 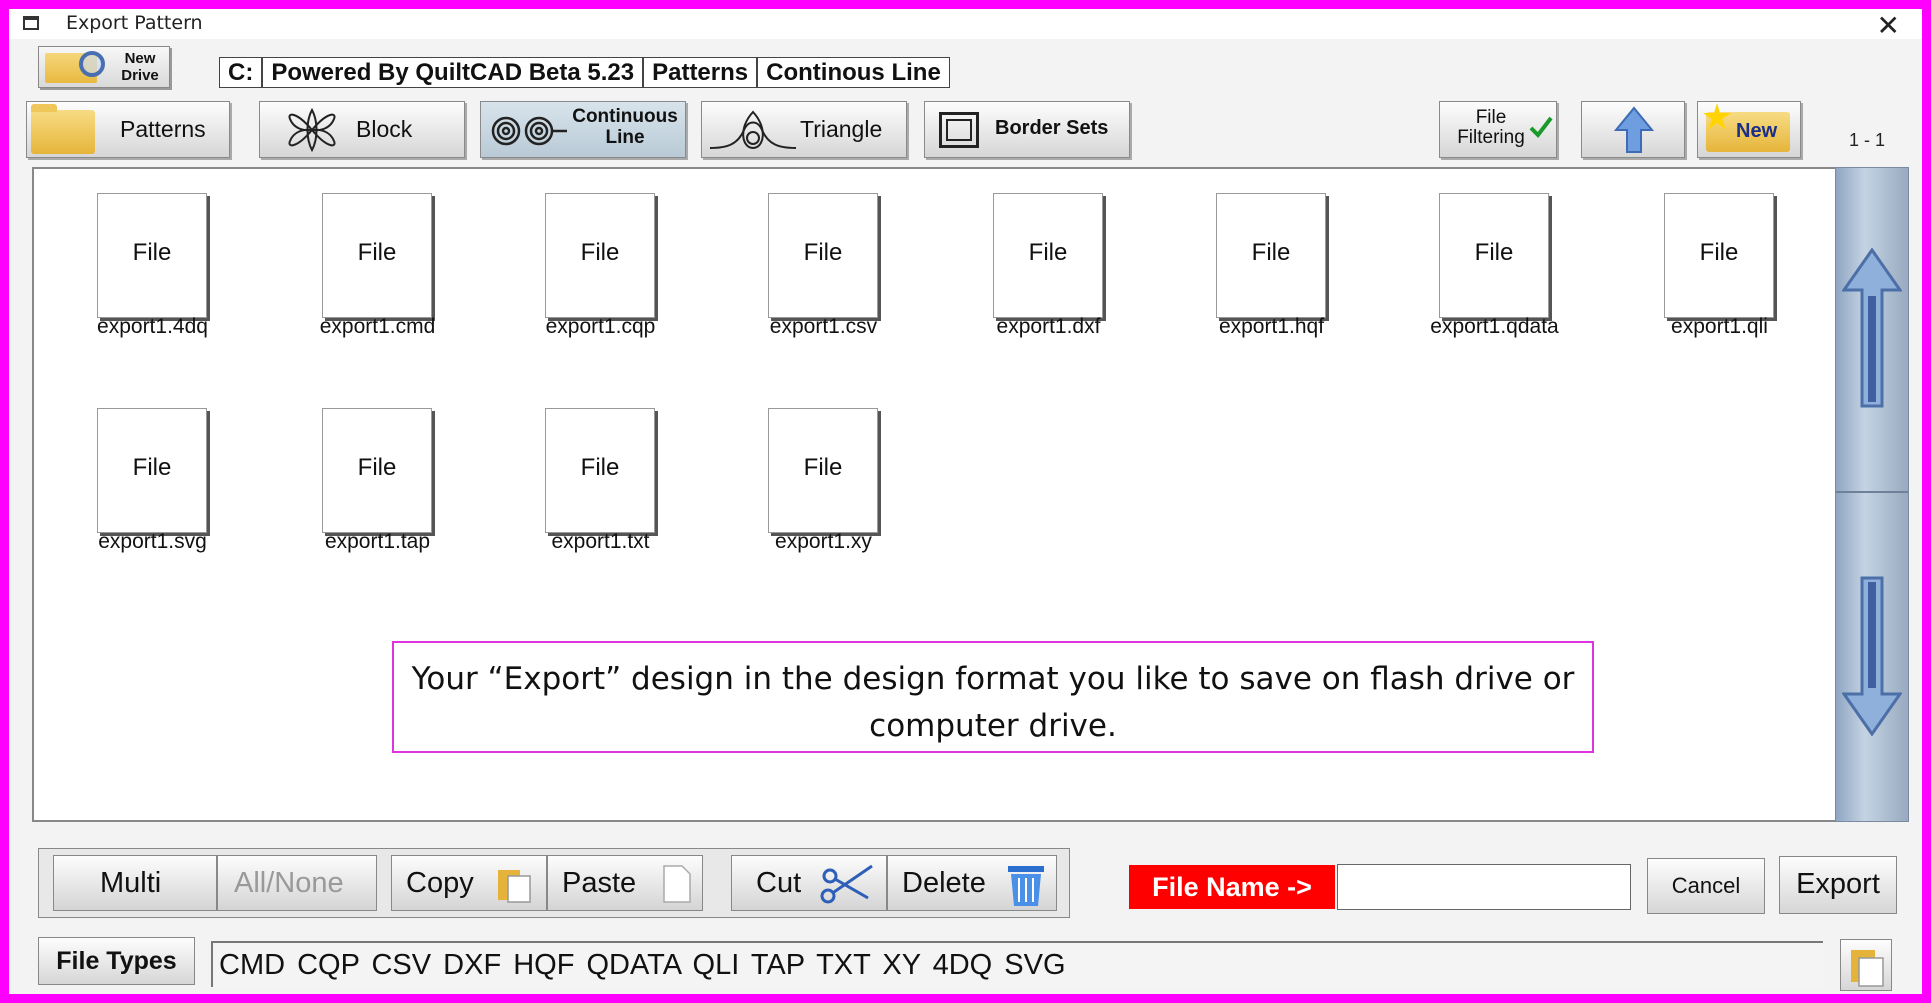 What do you see at coordinates (384, 129) in the screenshot?
I see `tab-block-label: Block` at bounding box center [384, 129].